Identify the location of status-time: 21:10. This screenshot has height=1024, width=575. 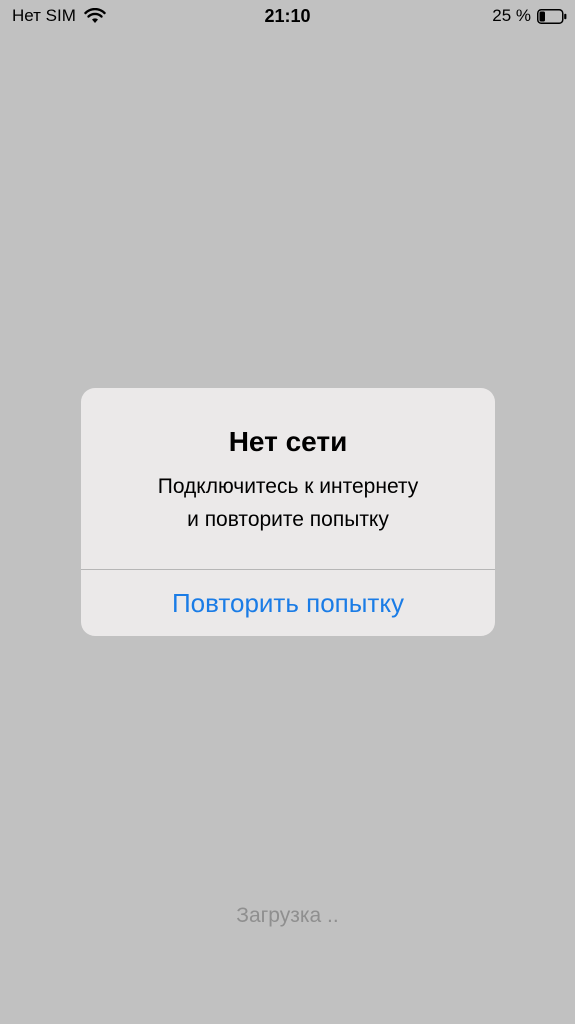
(287, 16).